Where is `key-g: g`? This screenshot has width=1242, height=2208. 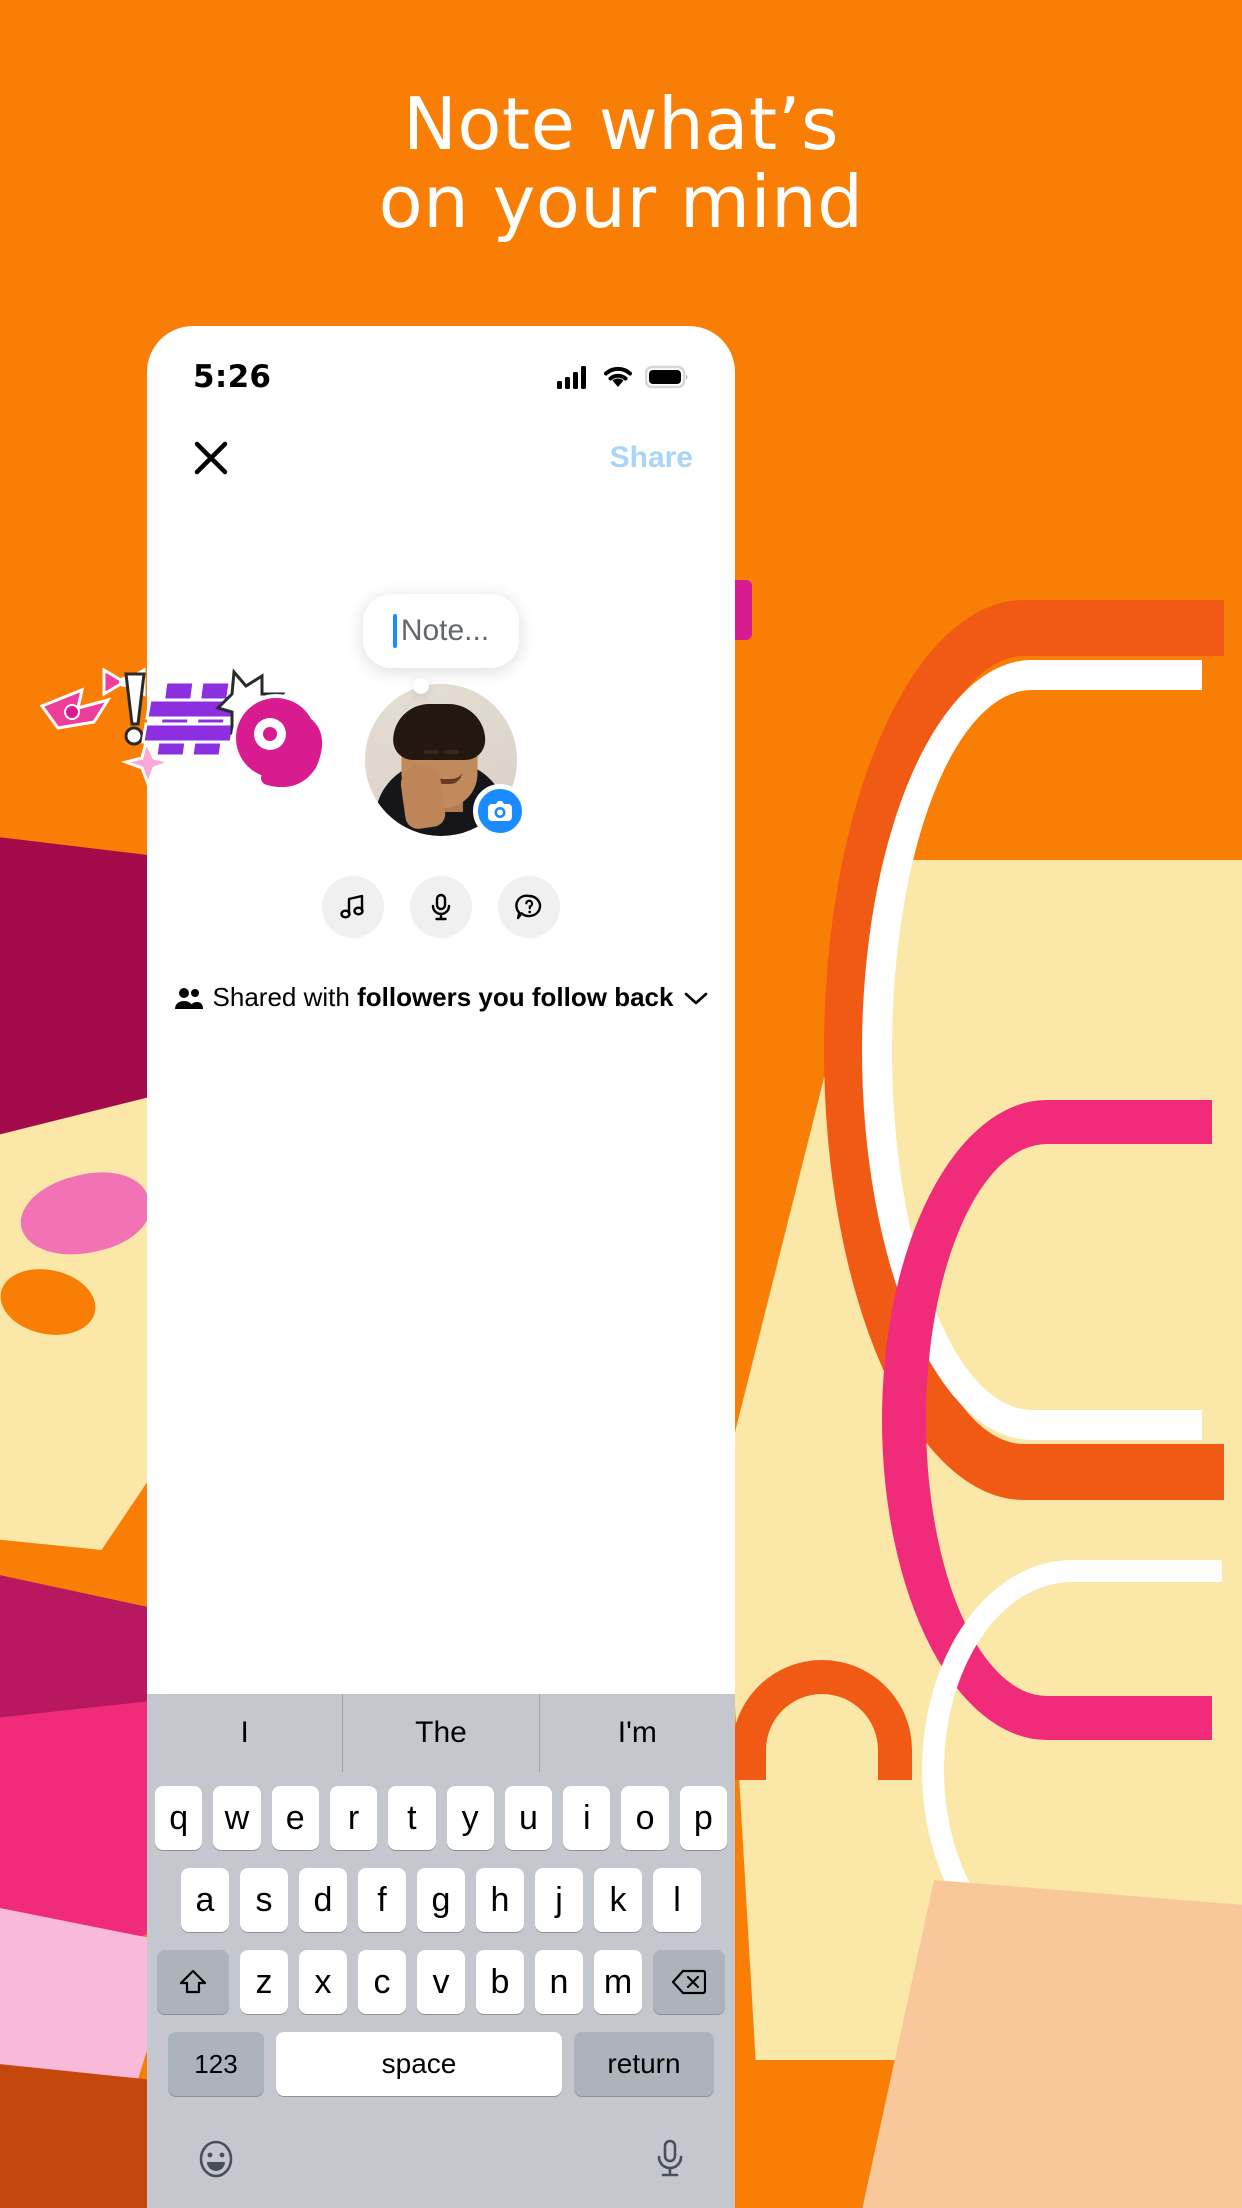
key-g: g is located at coordinates (441, 1900).